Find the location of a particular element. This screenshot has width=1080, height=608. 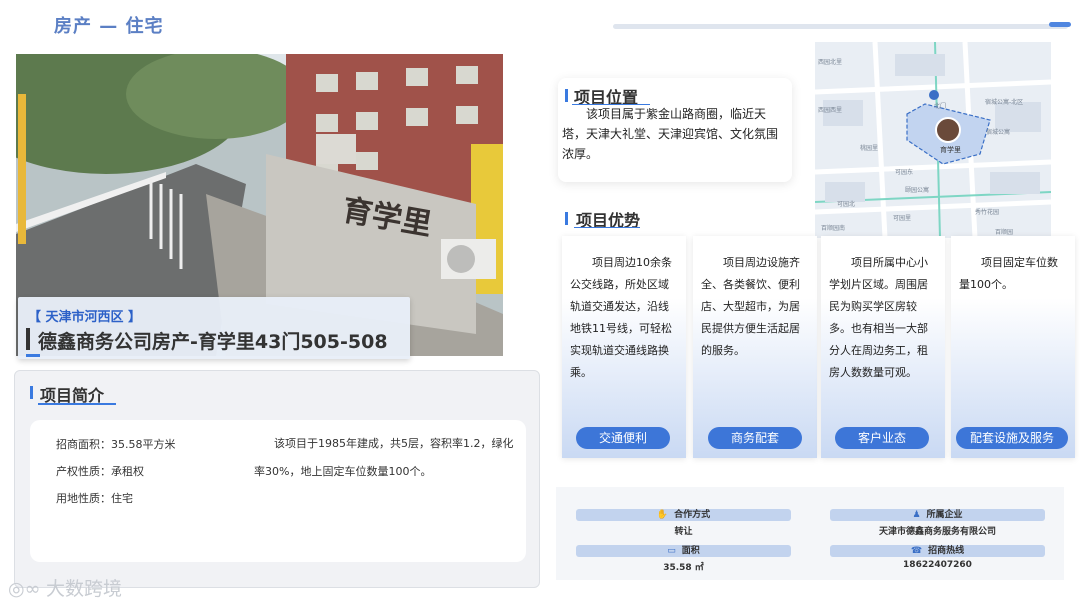

watermark-logo-icon: ◎∞ is located at coordinates (24, 589).